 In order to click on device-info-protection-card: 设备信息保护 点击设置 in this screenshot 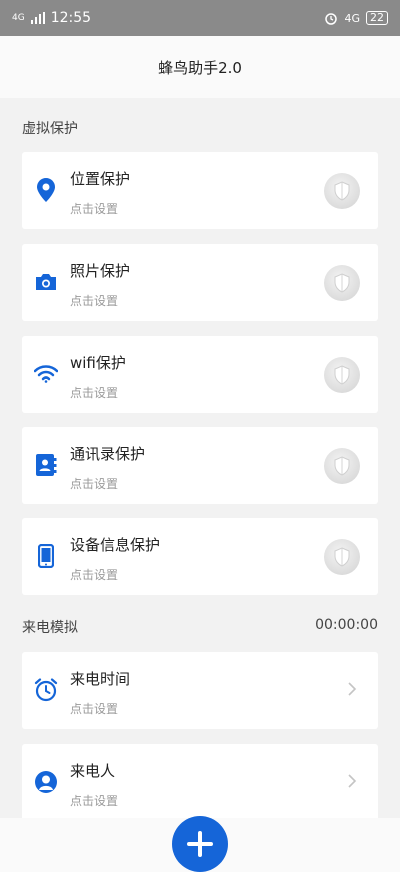, I will do `click(200, 556)`.